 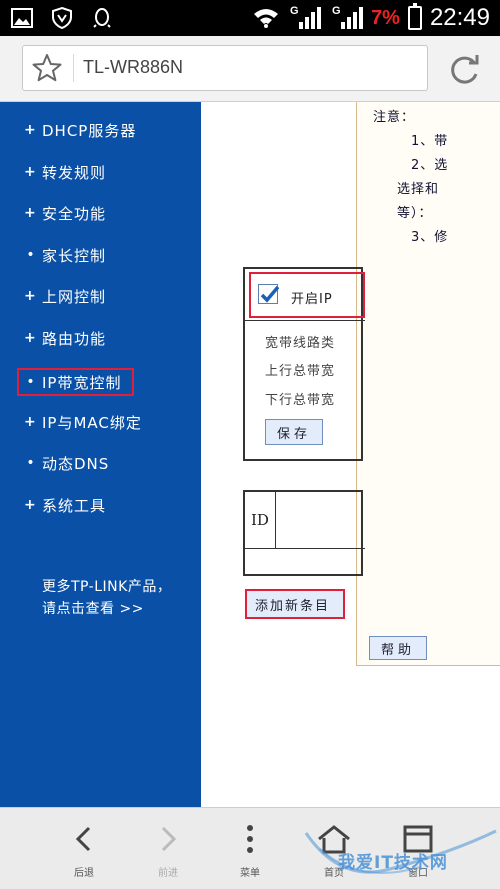 I want to click on notes-heading: 注意：, so click(x=394, y=117).